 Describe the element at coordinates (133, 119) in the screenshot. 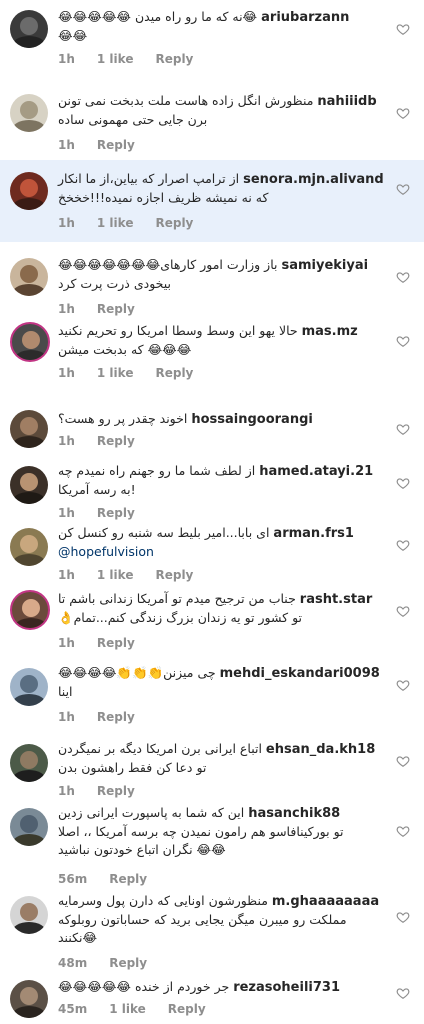

I see `comment-body-line2: برن جایی حتی مهمونی ساده` at that location.